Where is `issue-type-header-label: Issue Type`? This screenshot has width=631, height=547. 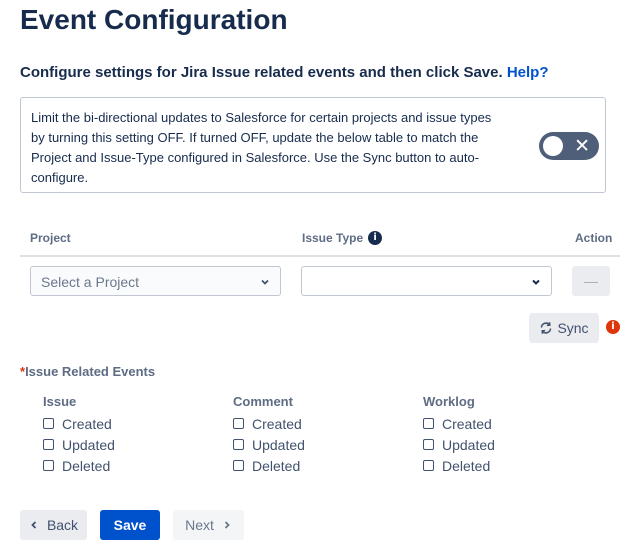 issue-type-header-label: Issue Type is located at coordinates (333, 238).